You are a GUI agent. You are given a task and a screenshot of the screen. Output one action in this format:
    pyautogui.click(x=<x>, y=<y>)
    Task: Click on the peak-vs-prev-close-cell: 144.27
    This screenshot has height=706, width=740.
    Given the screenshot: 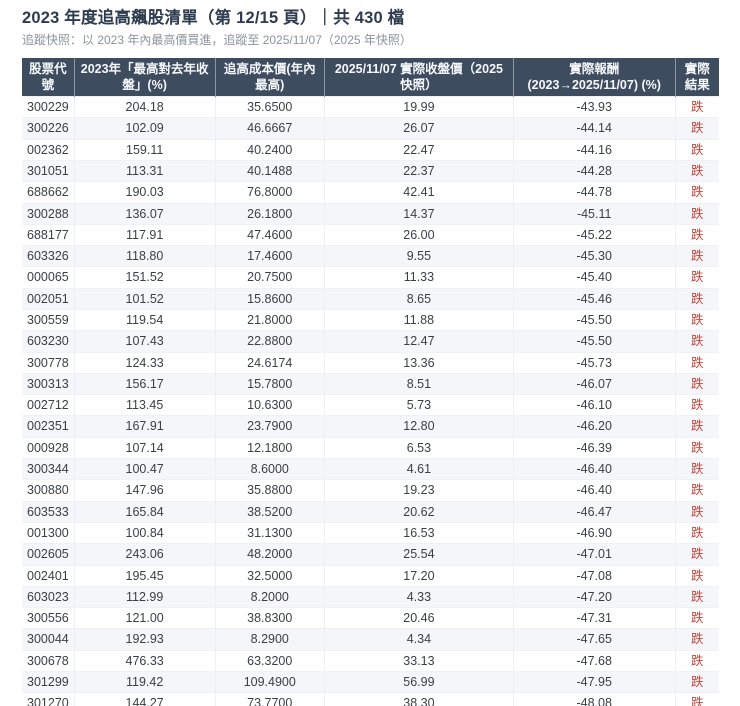 What is the action you would take?
    pyautogui.click(x=145, y=699)
    